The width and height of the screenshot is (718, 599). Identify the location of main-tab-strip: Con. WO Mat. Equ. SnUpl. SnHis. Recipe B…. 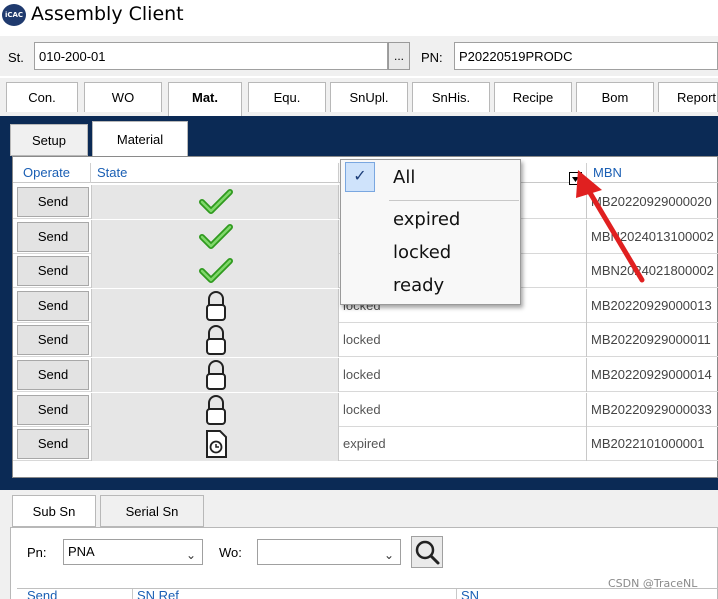
(359, 97).